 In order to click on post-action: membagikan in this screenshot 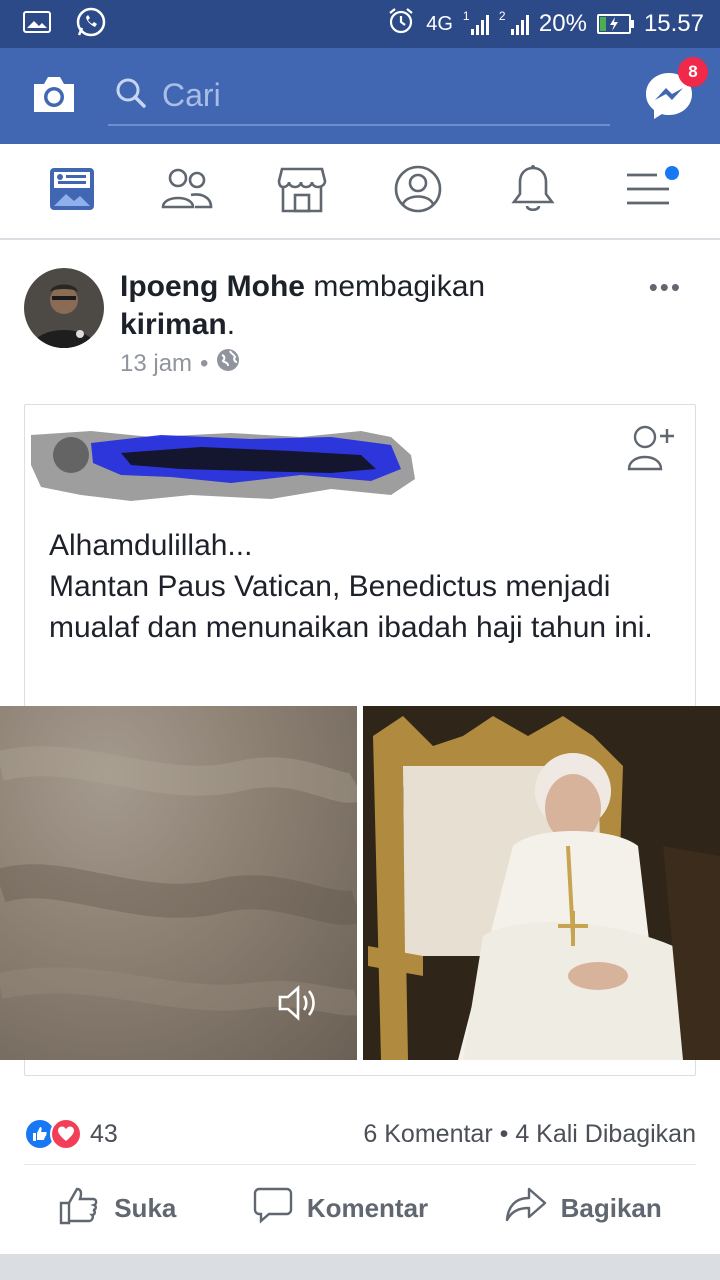, I will do `click(399, 286)`.